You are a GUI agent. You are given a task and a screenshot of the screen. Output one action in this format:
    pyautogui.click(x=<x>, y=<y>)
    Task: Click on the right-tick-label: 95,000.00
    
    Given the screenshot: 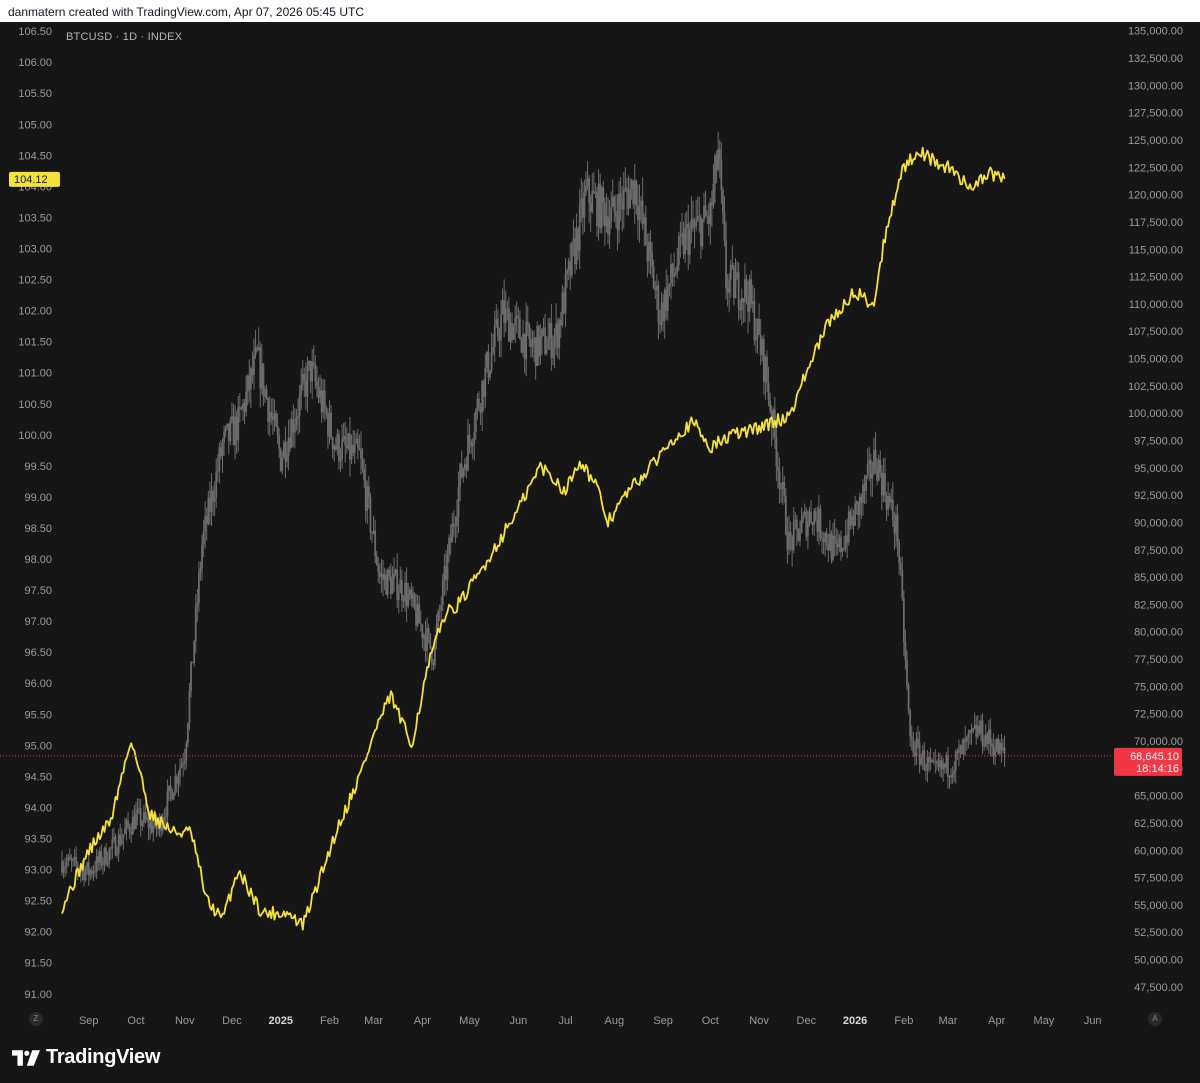 What is the action you would take?
    pyautogui.click(x=1158, y=469)
    